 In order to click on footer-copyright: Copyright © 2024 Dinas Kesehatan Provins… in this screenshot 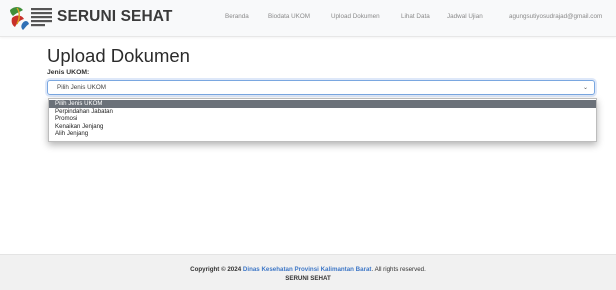, I will do `click(308, 269)`.